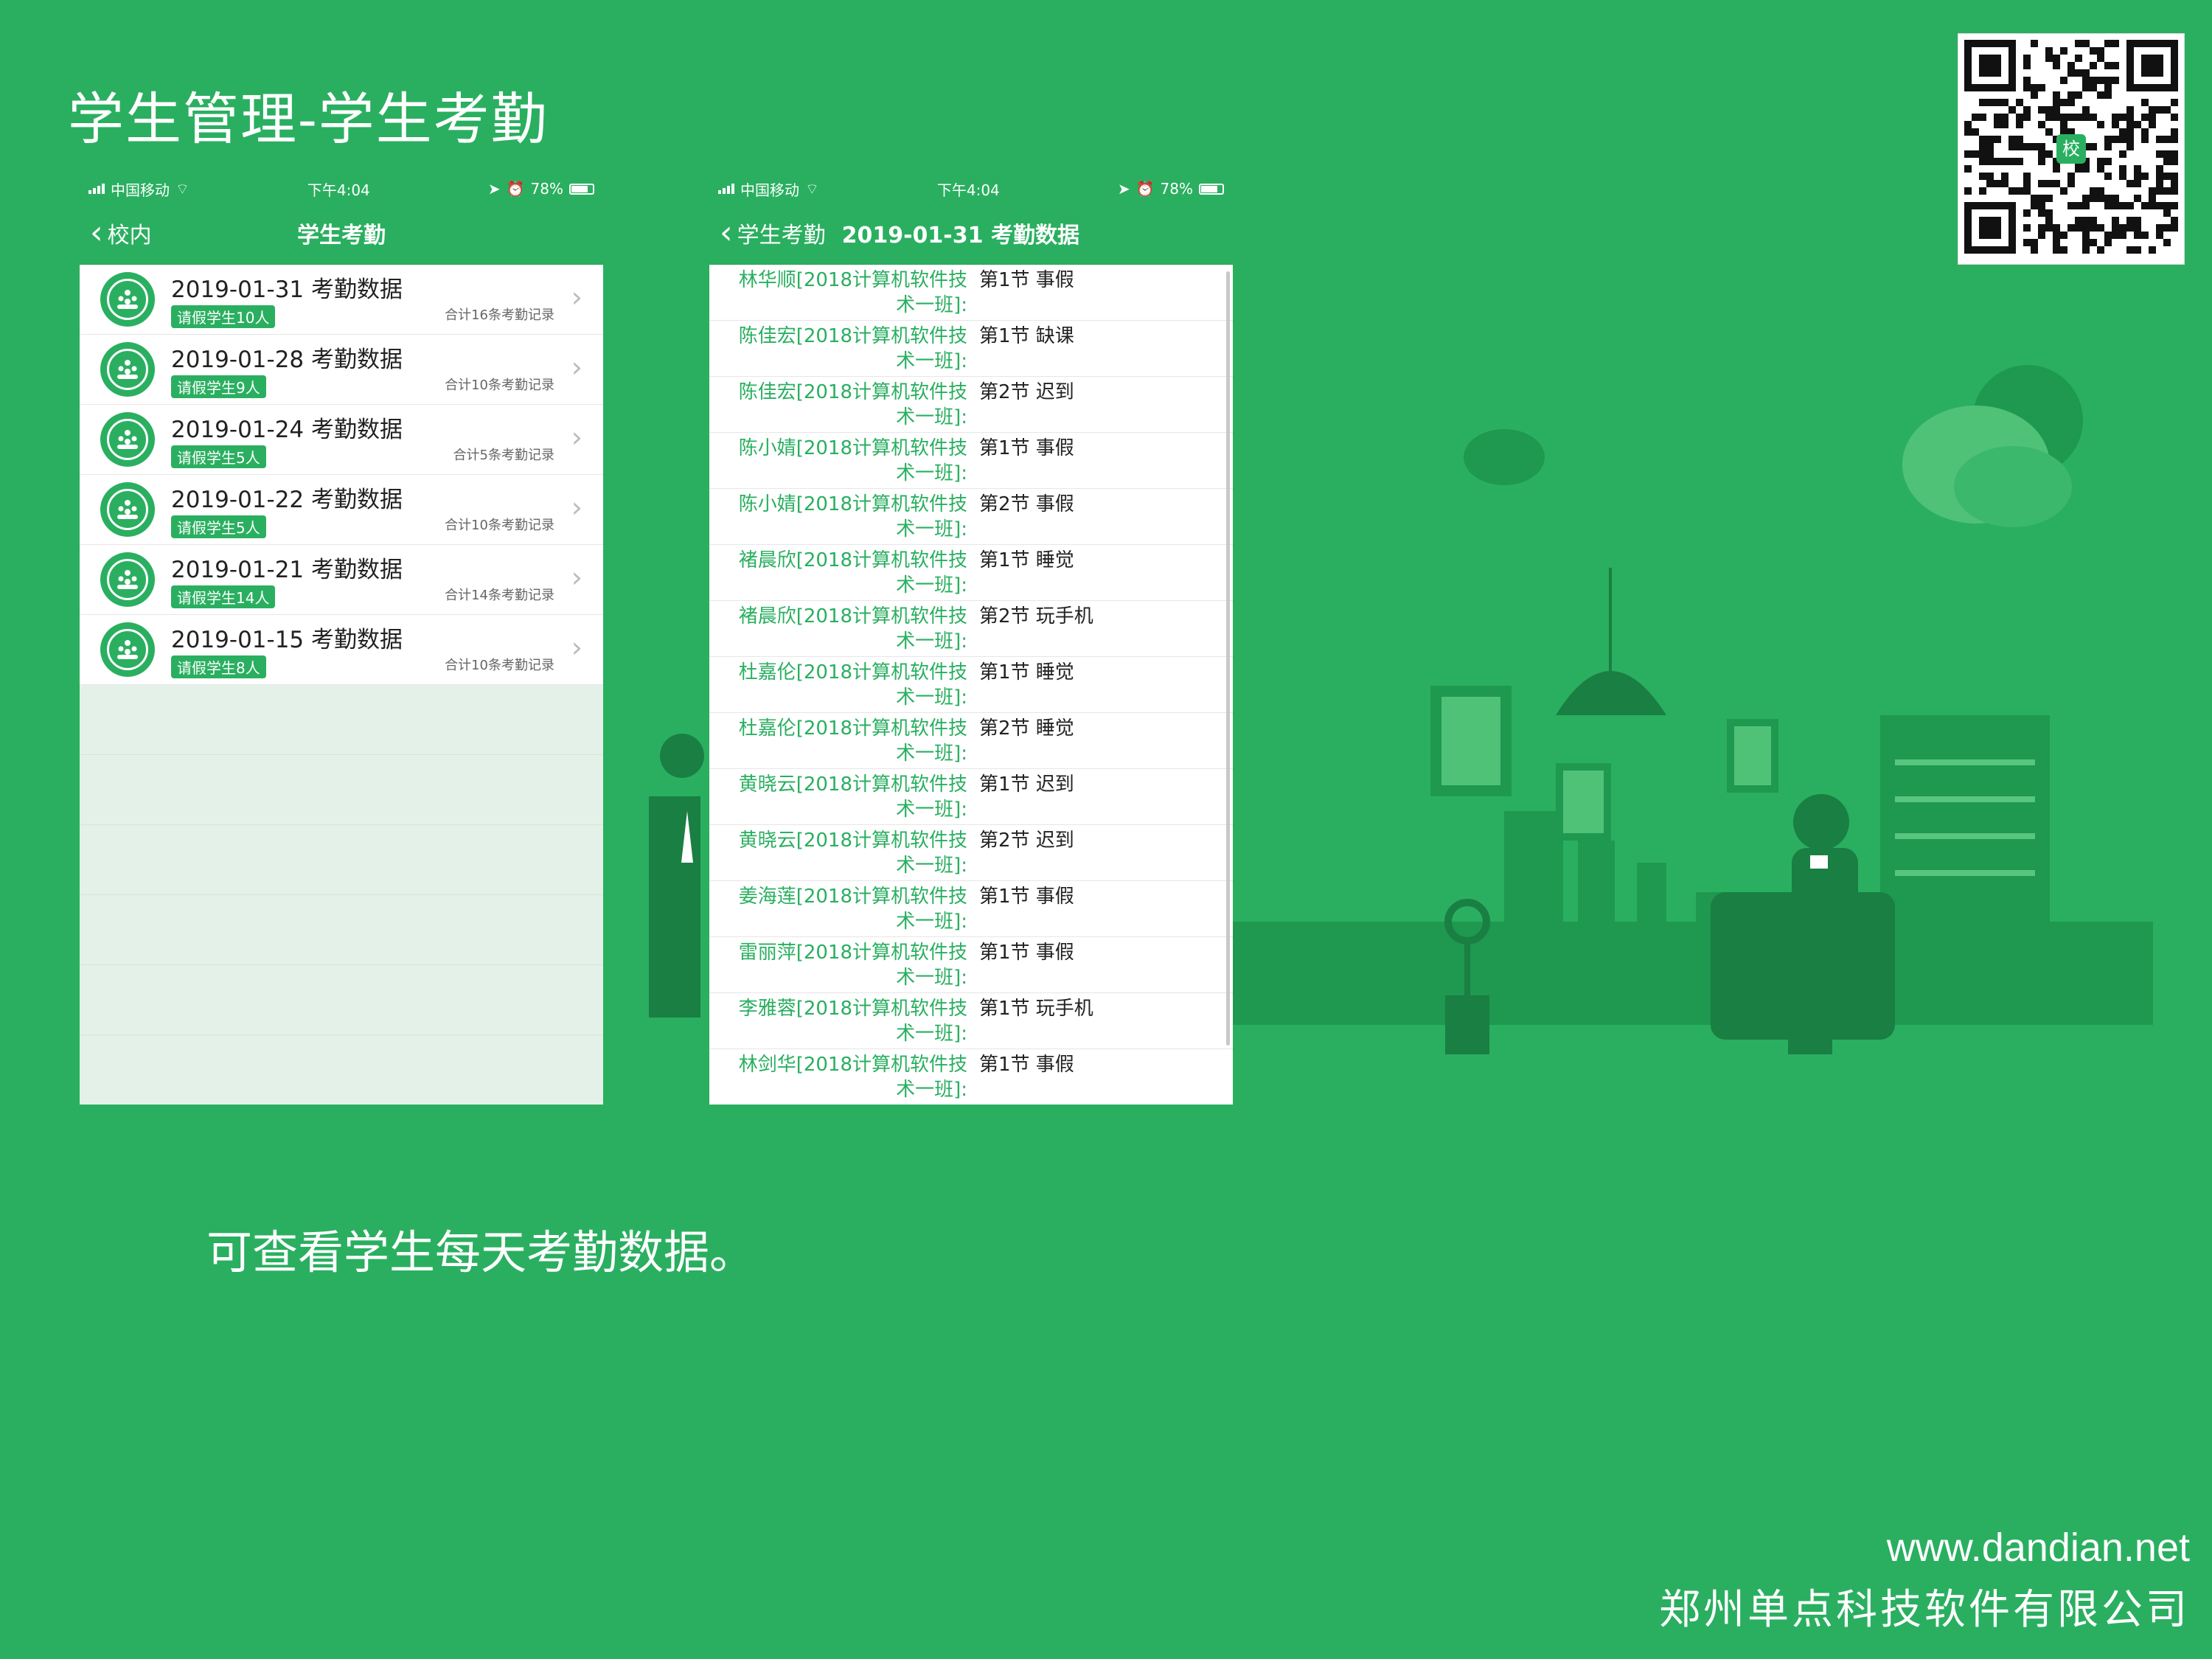  What do you see at coordinates (287, 289) in the screenshot?
I see `row-title: 2019-01-31 考勤数据` at bounding box center [287, 289].